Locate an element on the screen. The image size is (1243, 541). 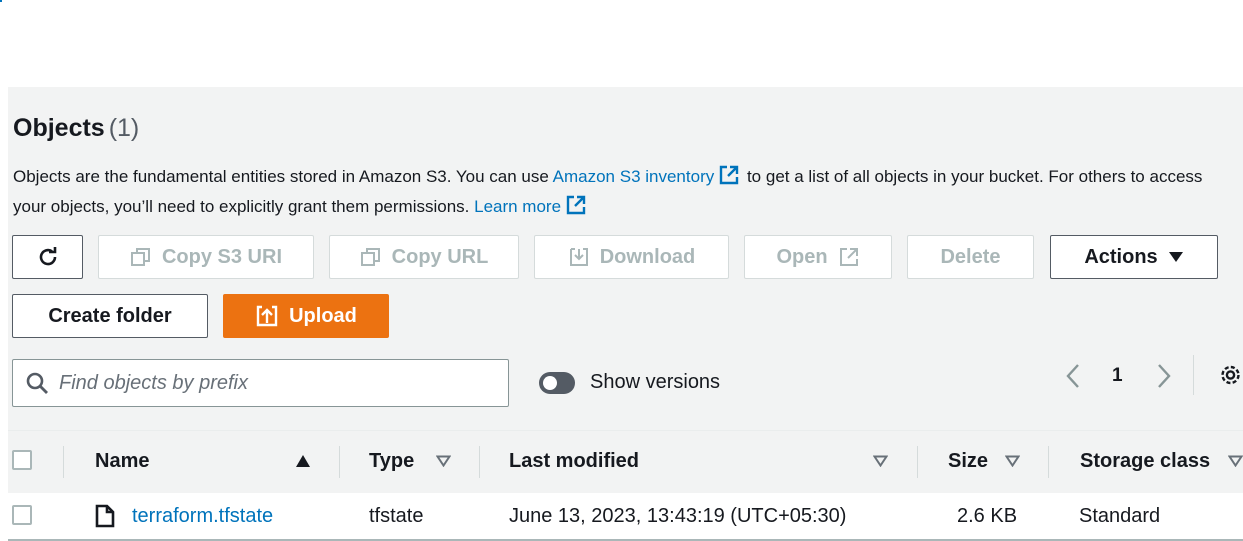
chevron-right-icon is located at coordinates (1163, 376).